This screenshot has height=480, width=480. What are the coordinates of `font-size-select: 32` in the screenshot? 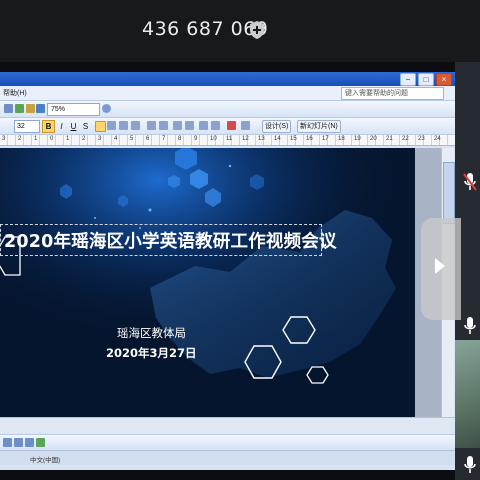 It's located at (27, 126).